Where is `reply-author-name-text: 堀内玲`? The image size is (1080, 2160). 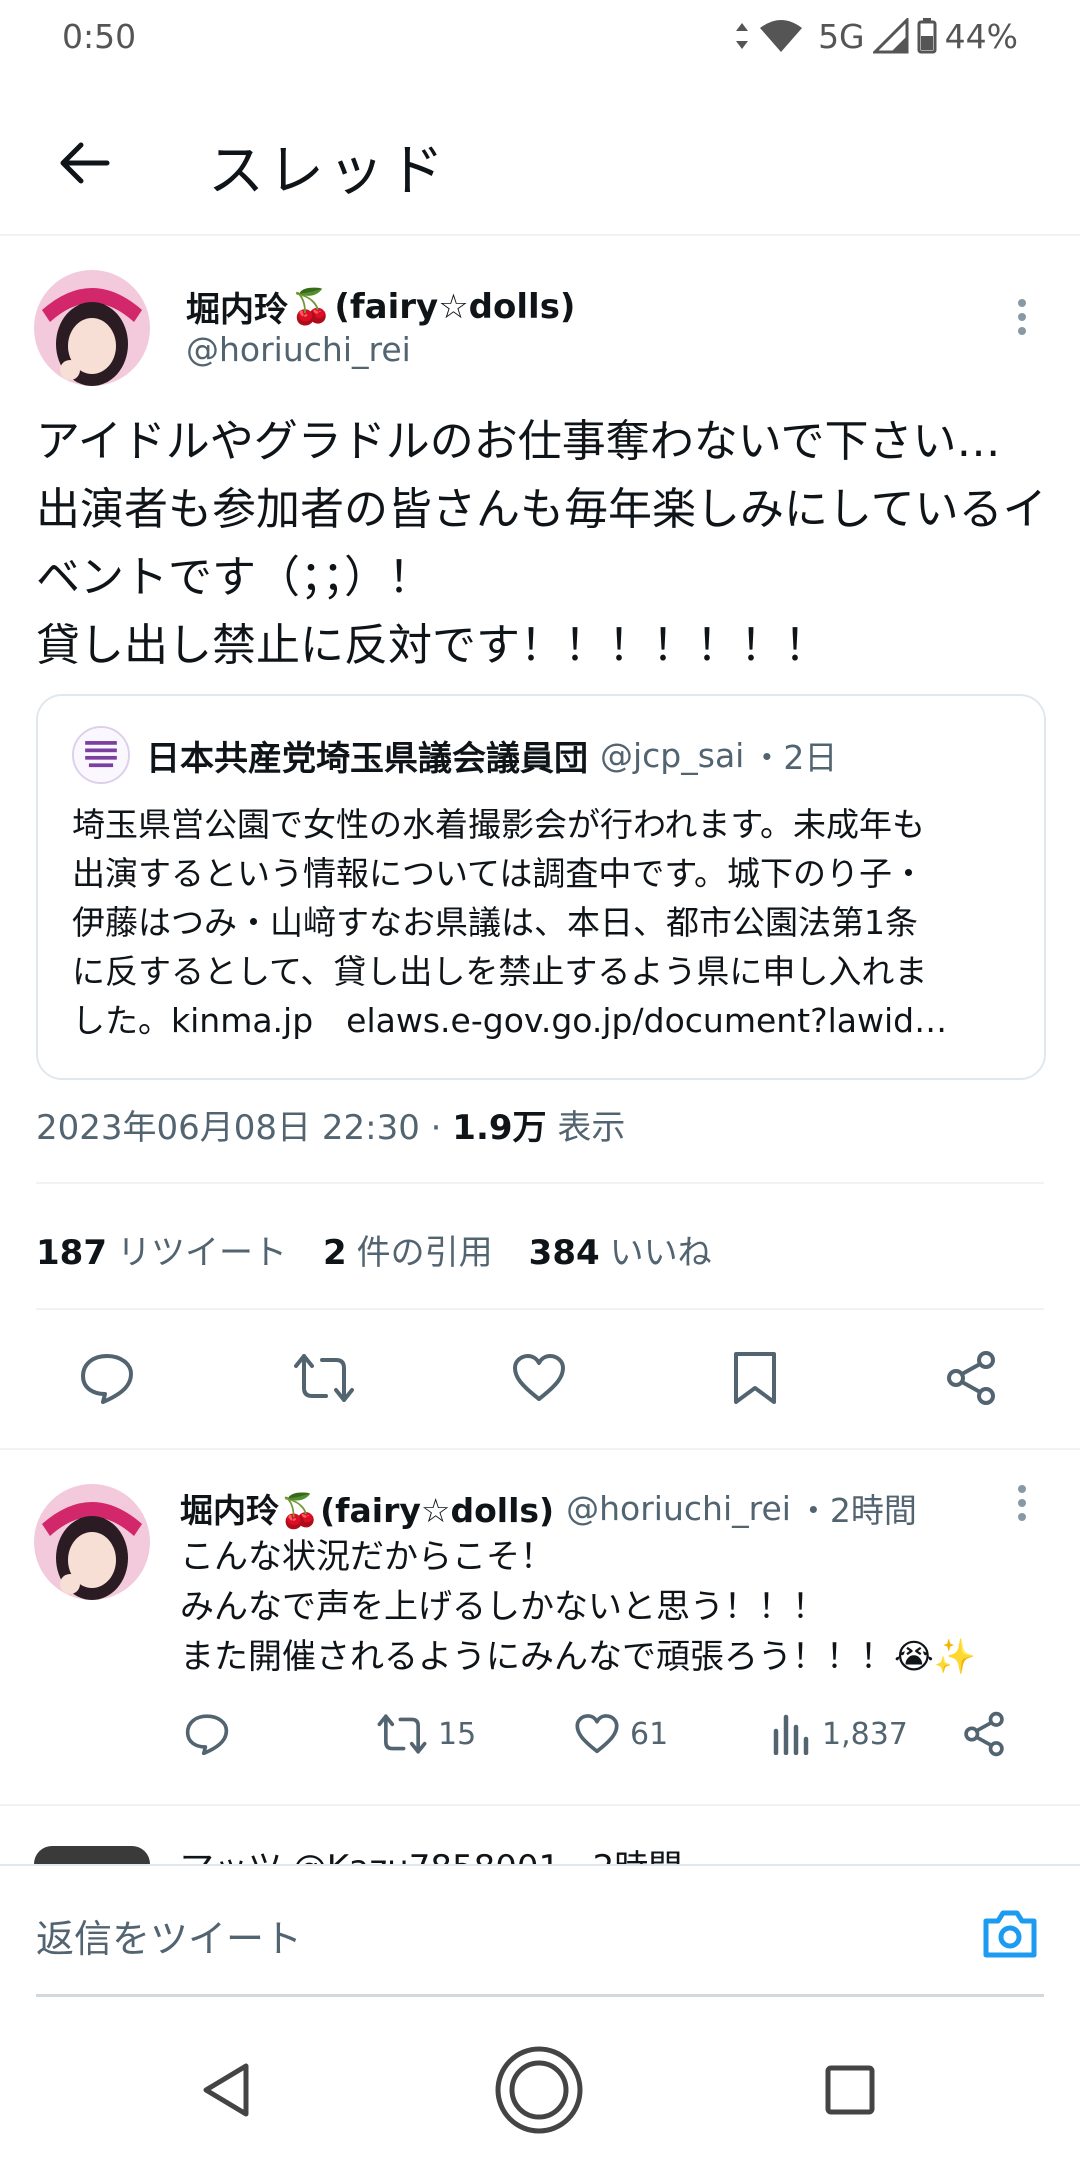
reply-author-name-text: 堀内玲 is located at coordinates (229, 1510).